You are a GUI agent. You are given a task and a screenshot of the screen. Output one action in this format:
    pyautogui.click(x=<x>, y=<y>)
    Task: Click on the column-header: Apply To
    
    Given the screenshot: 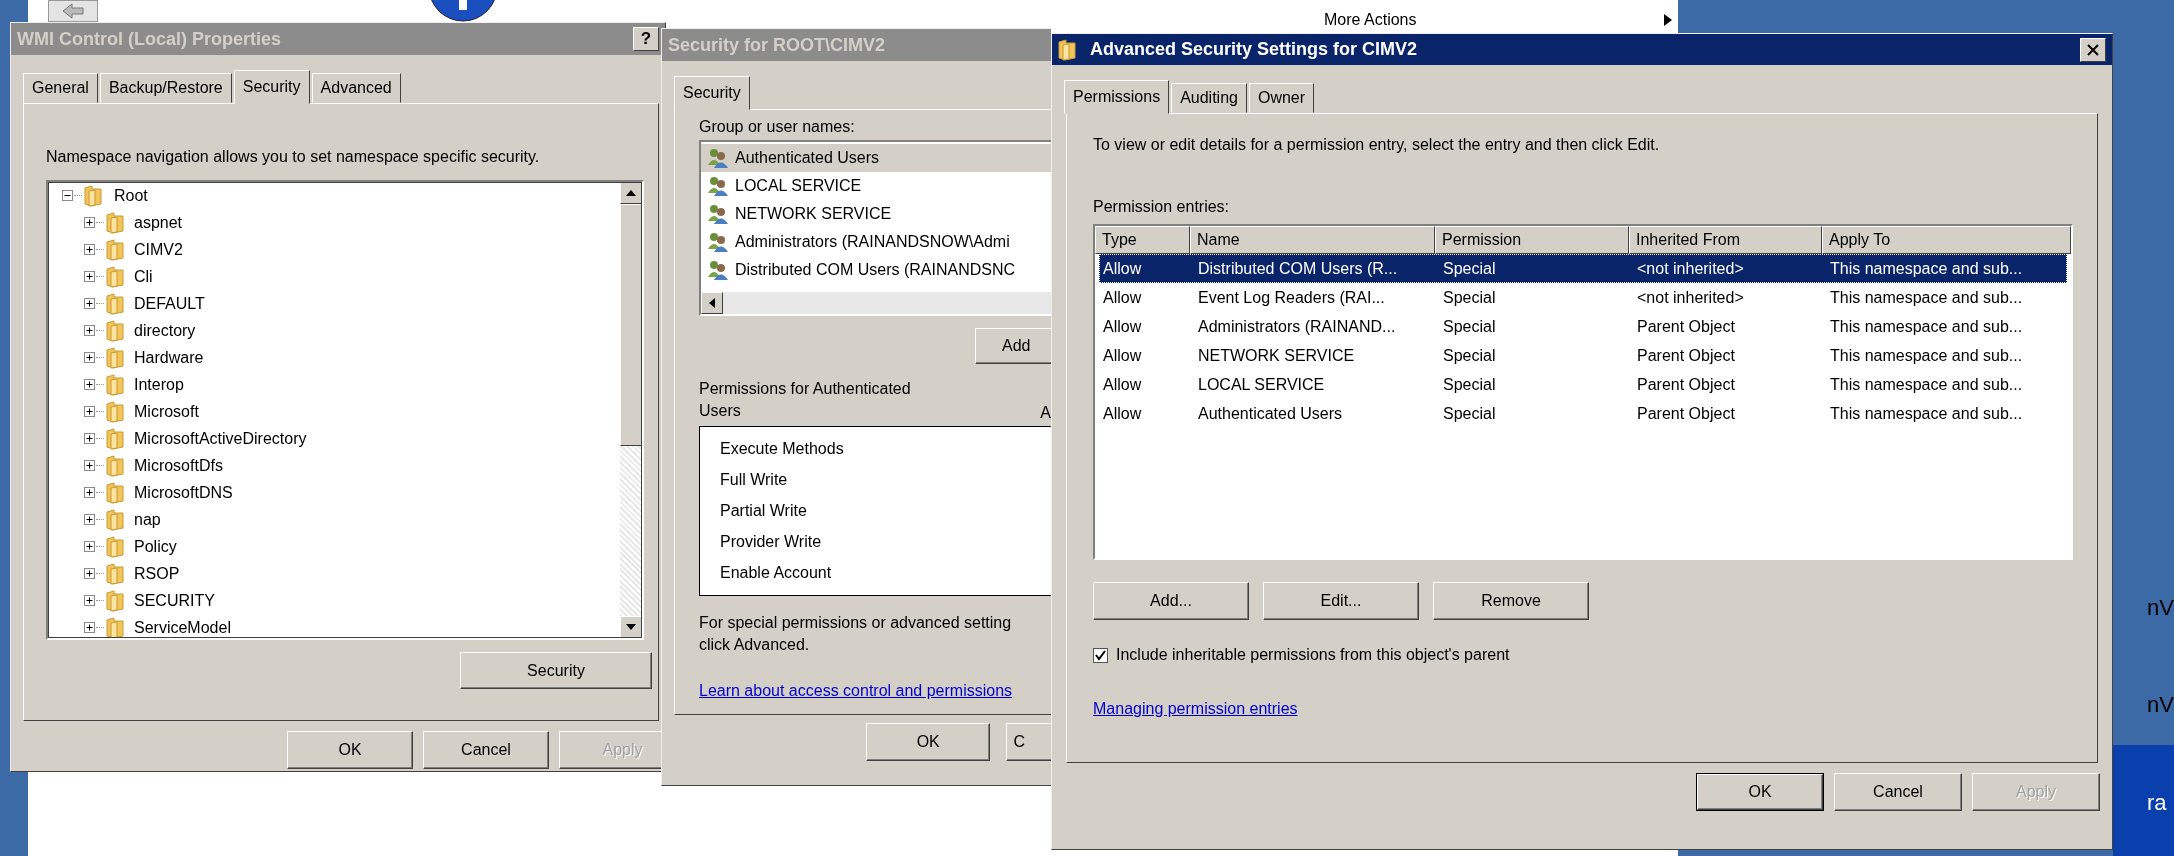 What is the action you would take?
    pyautogui.click(x=1946, y=240)
    